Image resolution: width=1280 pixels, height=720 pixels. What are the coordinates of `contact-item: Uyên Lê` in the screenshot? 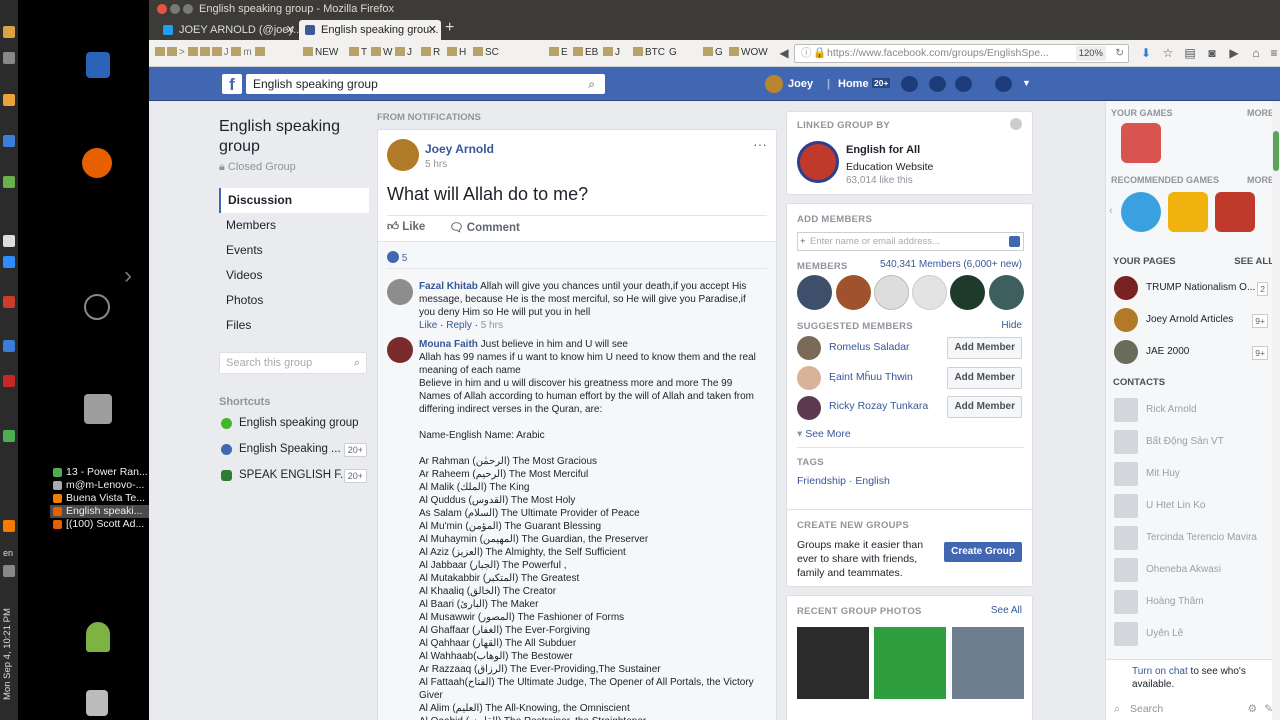 It's located at (1194, 634).